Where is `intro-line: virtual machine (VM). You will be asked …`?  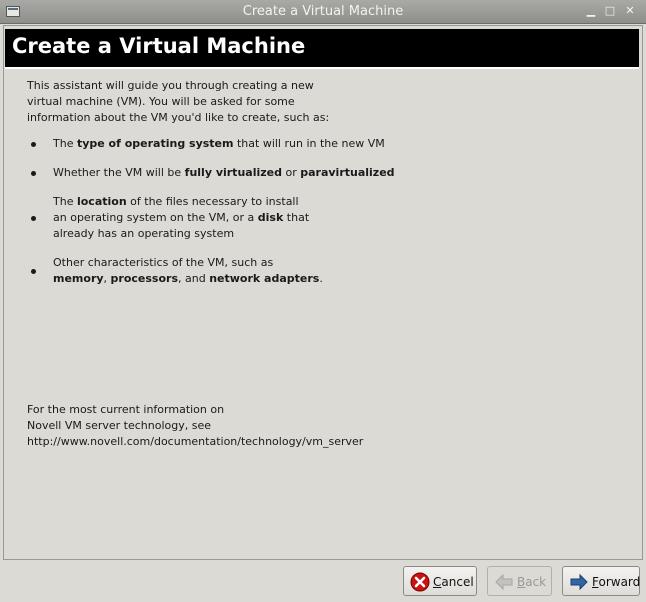
intro-line: virtual machine (VM). You will be asked … is located at coordinates (161, 101).